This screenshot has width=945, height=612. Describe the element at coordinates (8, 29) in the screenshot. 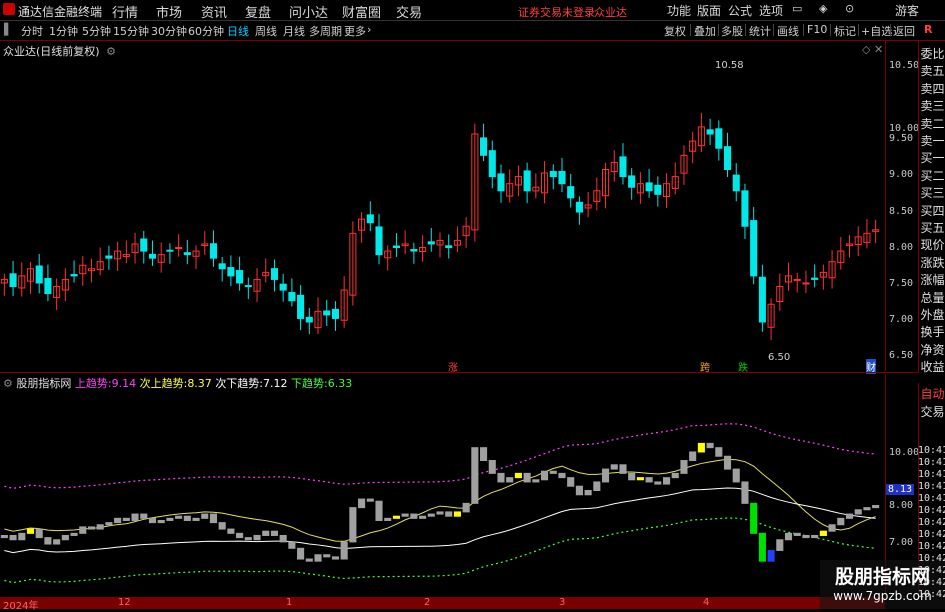

I see `panel-toggle-icon: ▌` at that location.